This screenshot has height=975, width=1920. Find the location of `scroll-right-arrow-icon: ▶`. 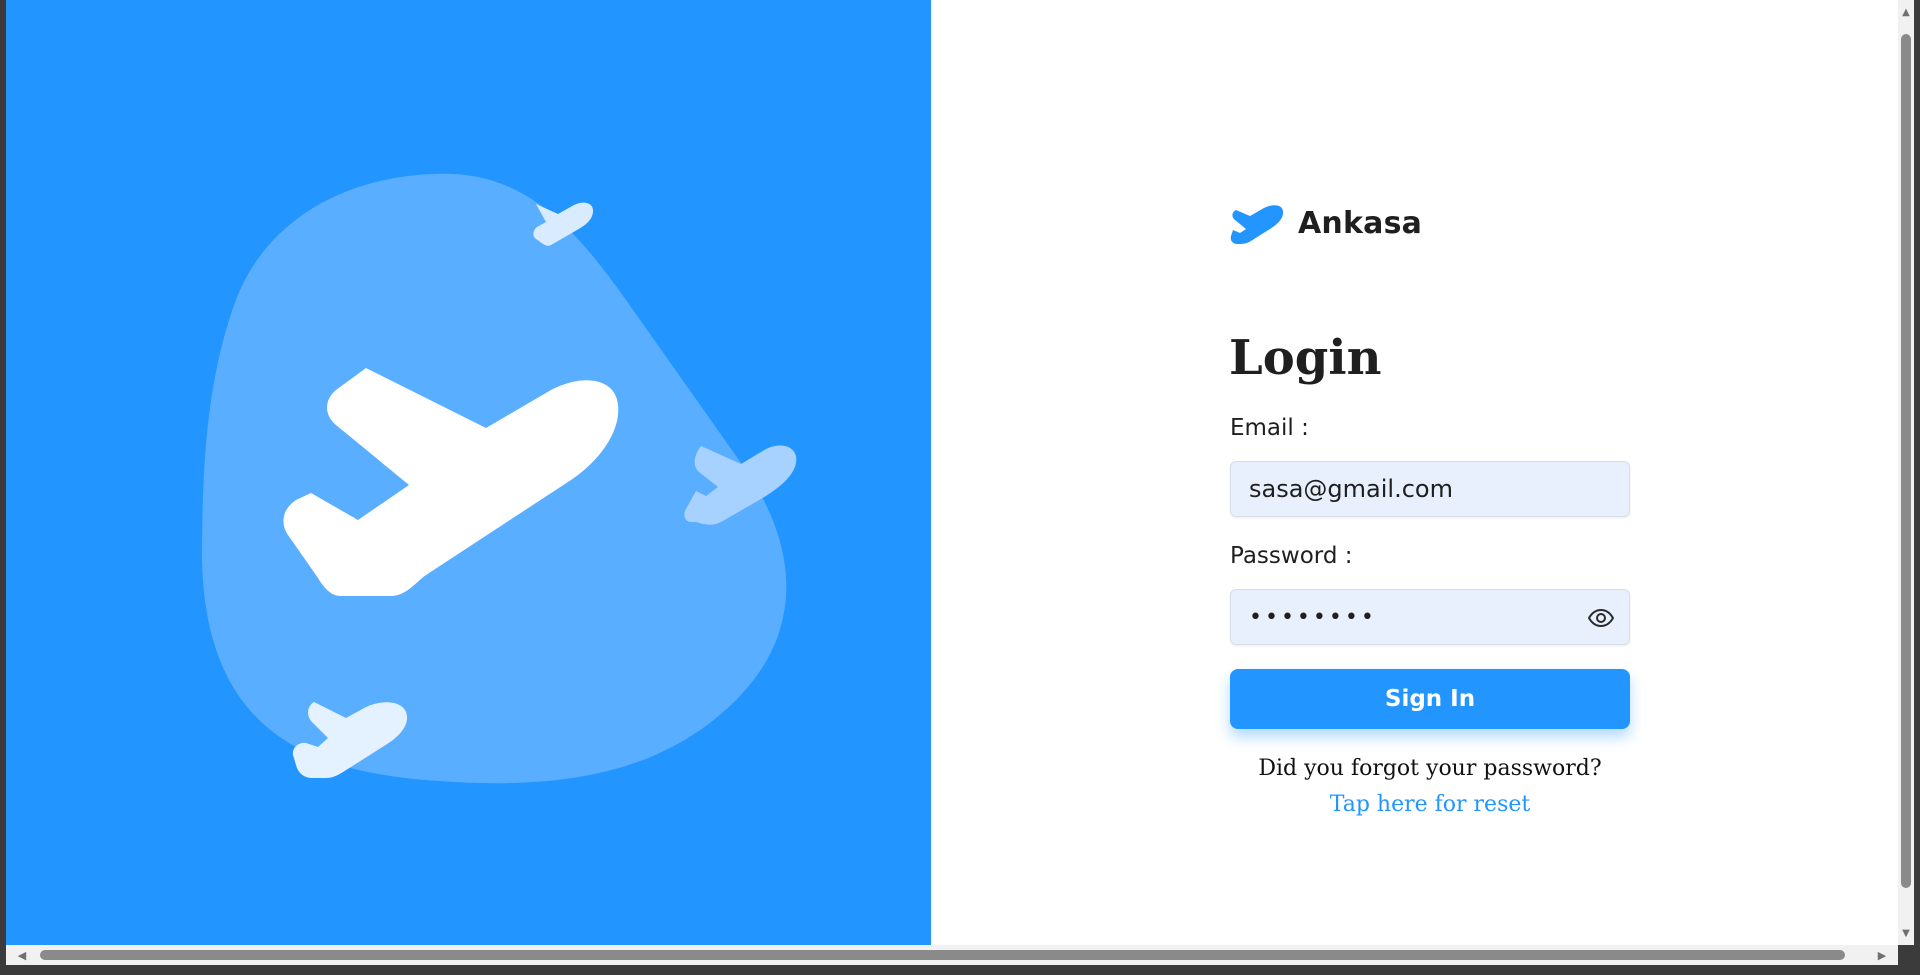

scroll-right-arrow-icon: ▶ is located at coordinates (1882, 955).